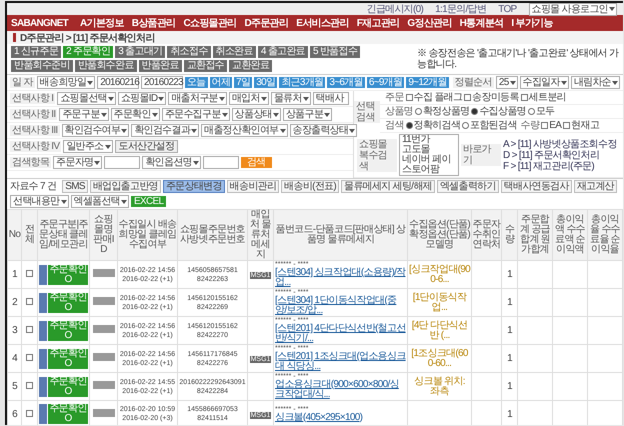 Image resolution: width=624 pixels, height=426 pixels. Describe the element at coordinates (330, 98) in the screenshot. I see `filter-field: 택배사` at that location.